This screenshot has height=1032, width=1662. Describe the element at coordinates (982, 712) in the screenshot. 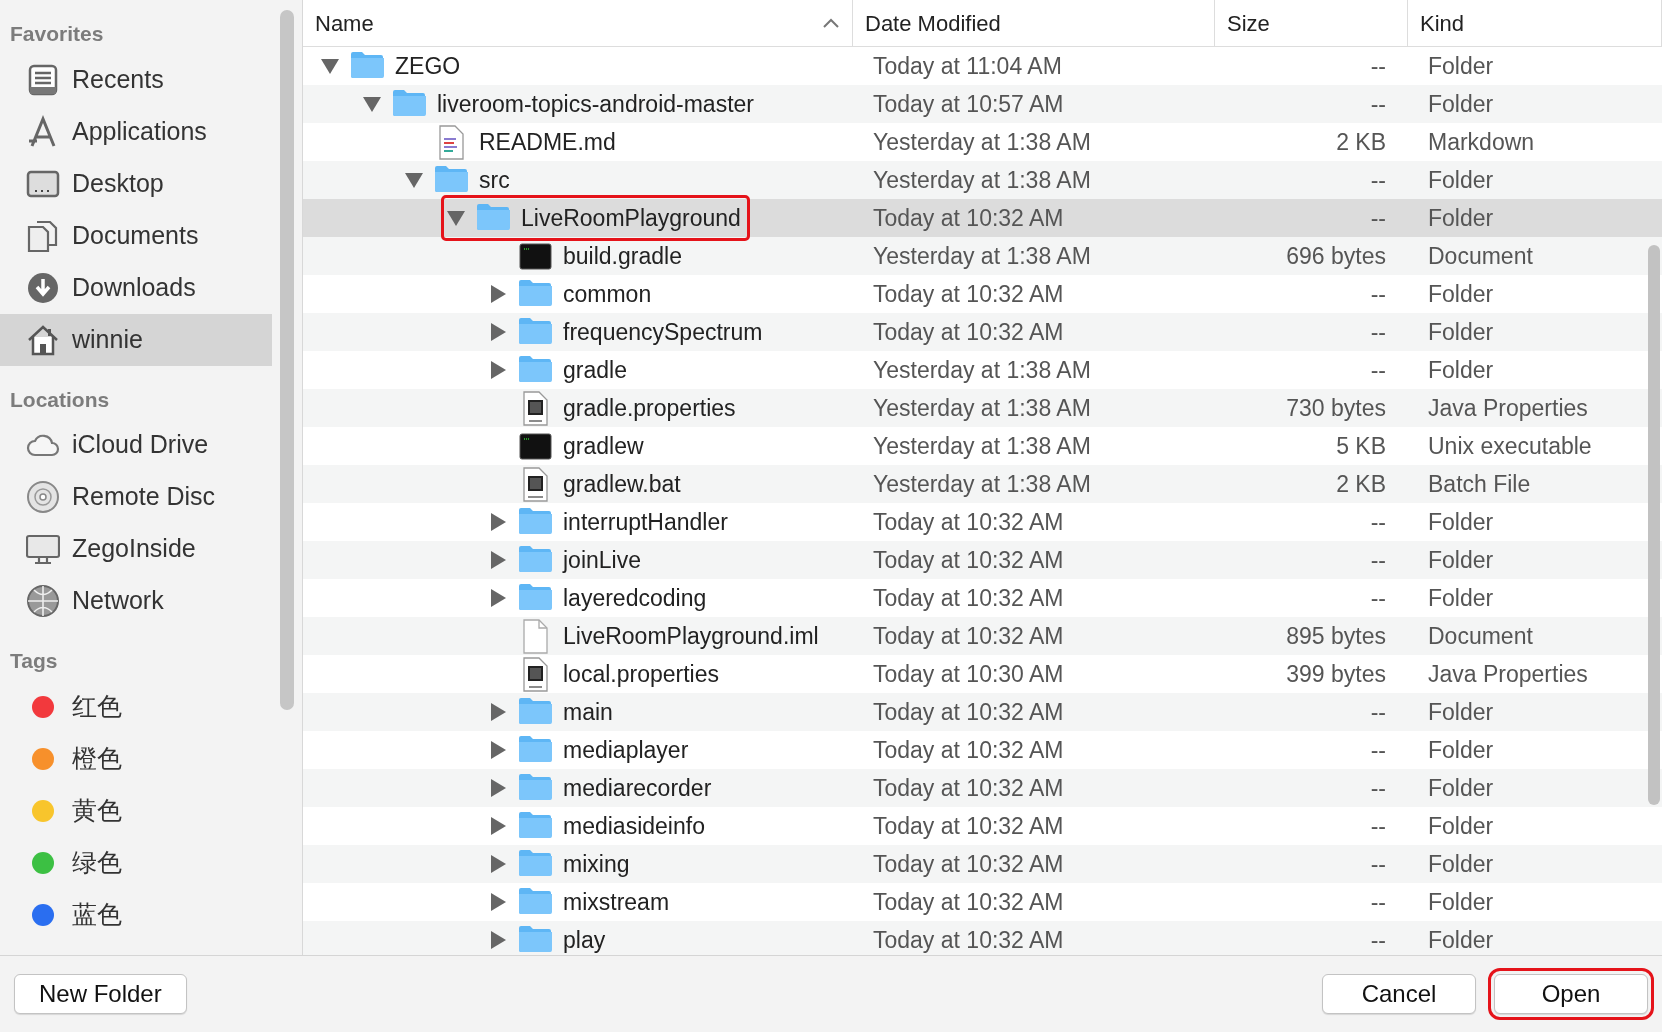

I see `file-row: main Today at 10:32 AM -- Folder` at that location.